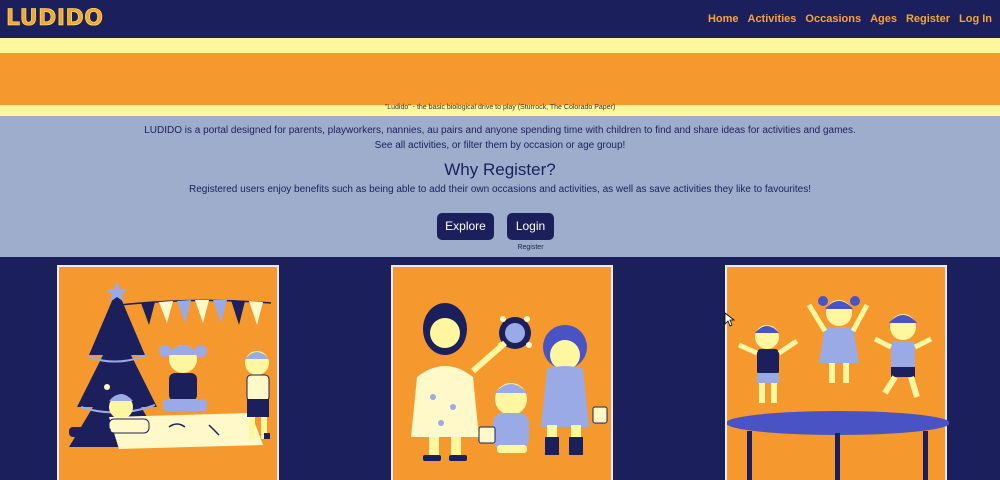  Describe the element at coordinates (55, 19) in the screenshot. I see `brand-logo: LUDIDO` at that location.